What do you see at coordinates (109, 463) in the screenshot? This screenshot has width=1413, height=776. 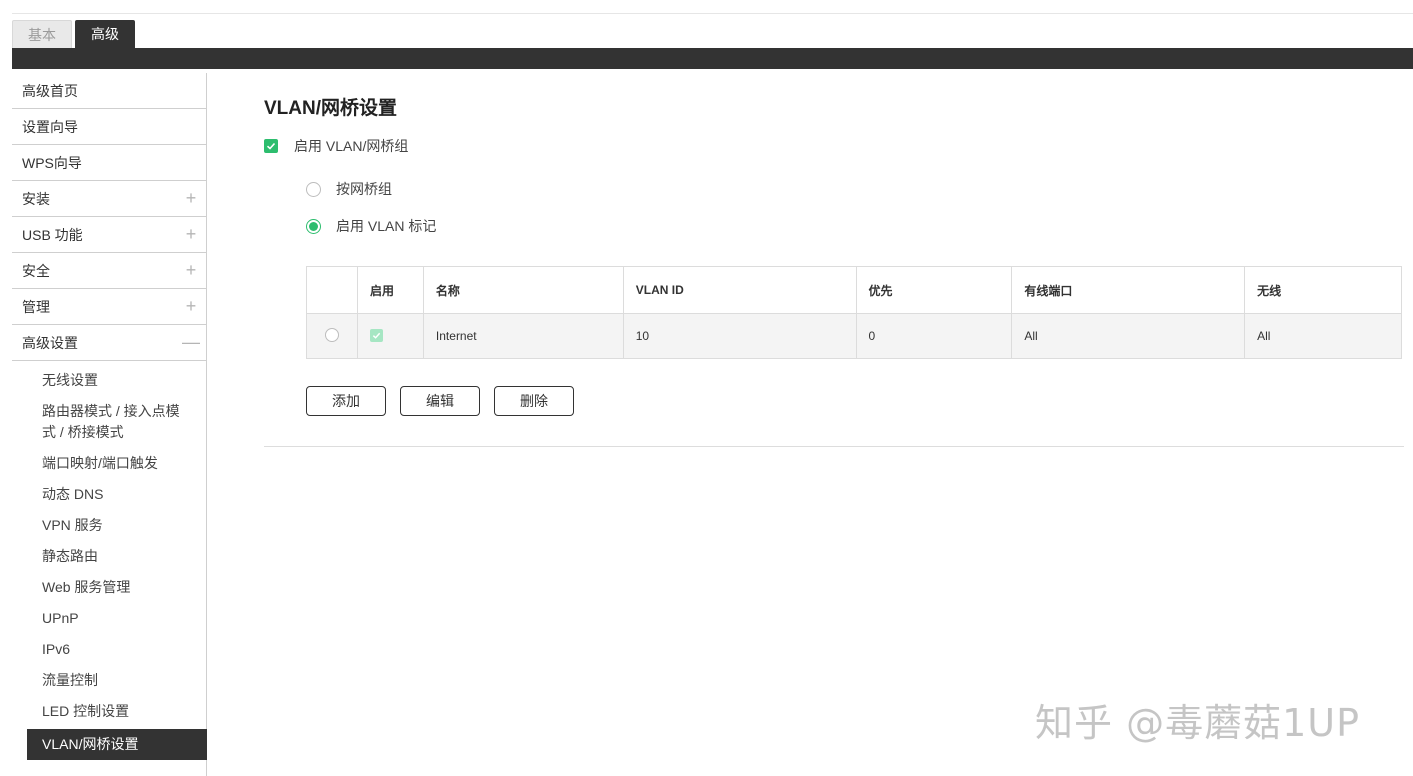 I see `sidebar-subitem-port-forwarding: 端口映射/端口触发` at bounding box center [109, 463].